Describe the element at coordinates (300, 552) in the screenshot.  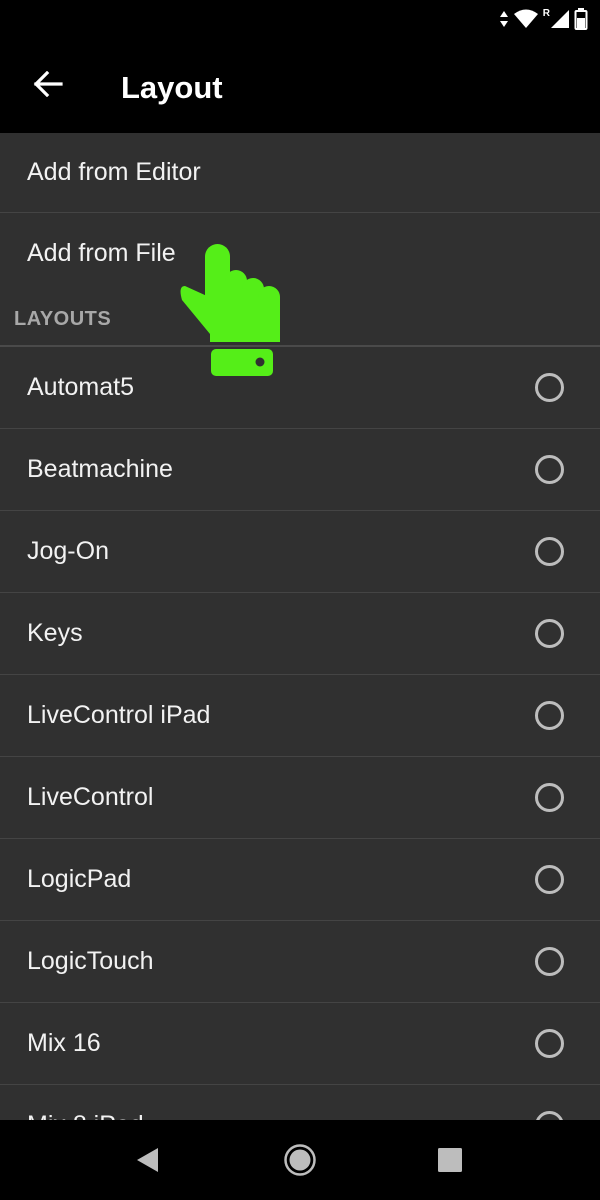
I see `layout-item-jog-on: Jog-On` at that location.